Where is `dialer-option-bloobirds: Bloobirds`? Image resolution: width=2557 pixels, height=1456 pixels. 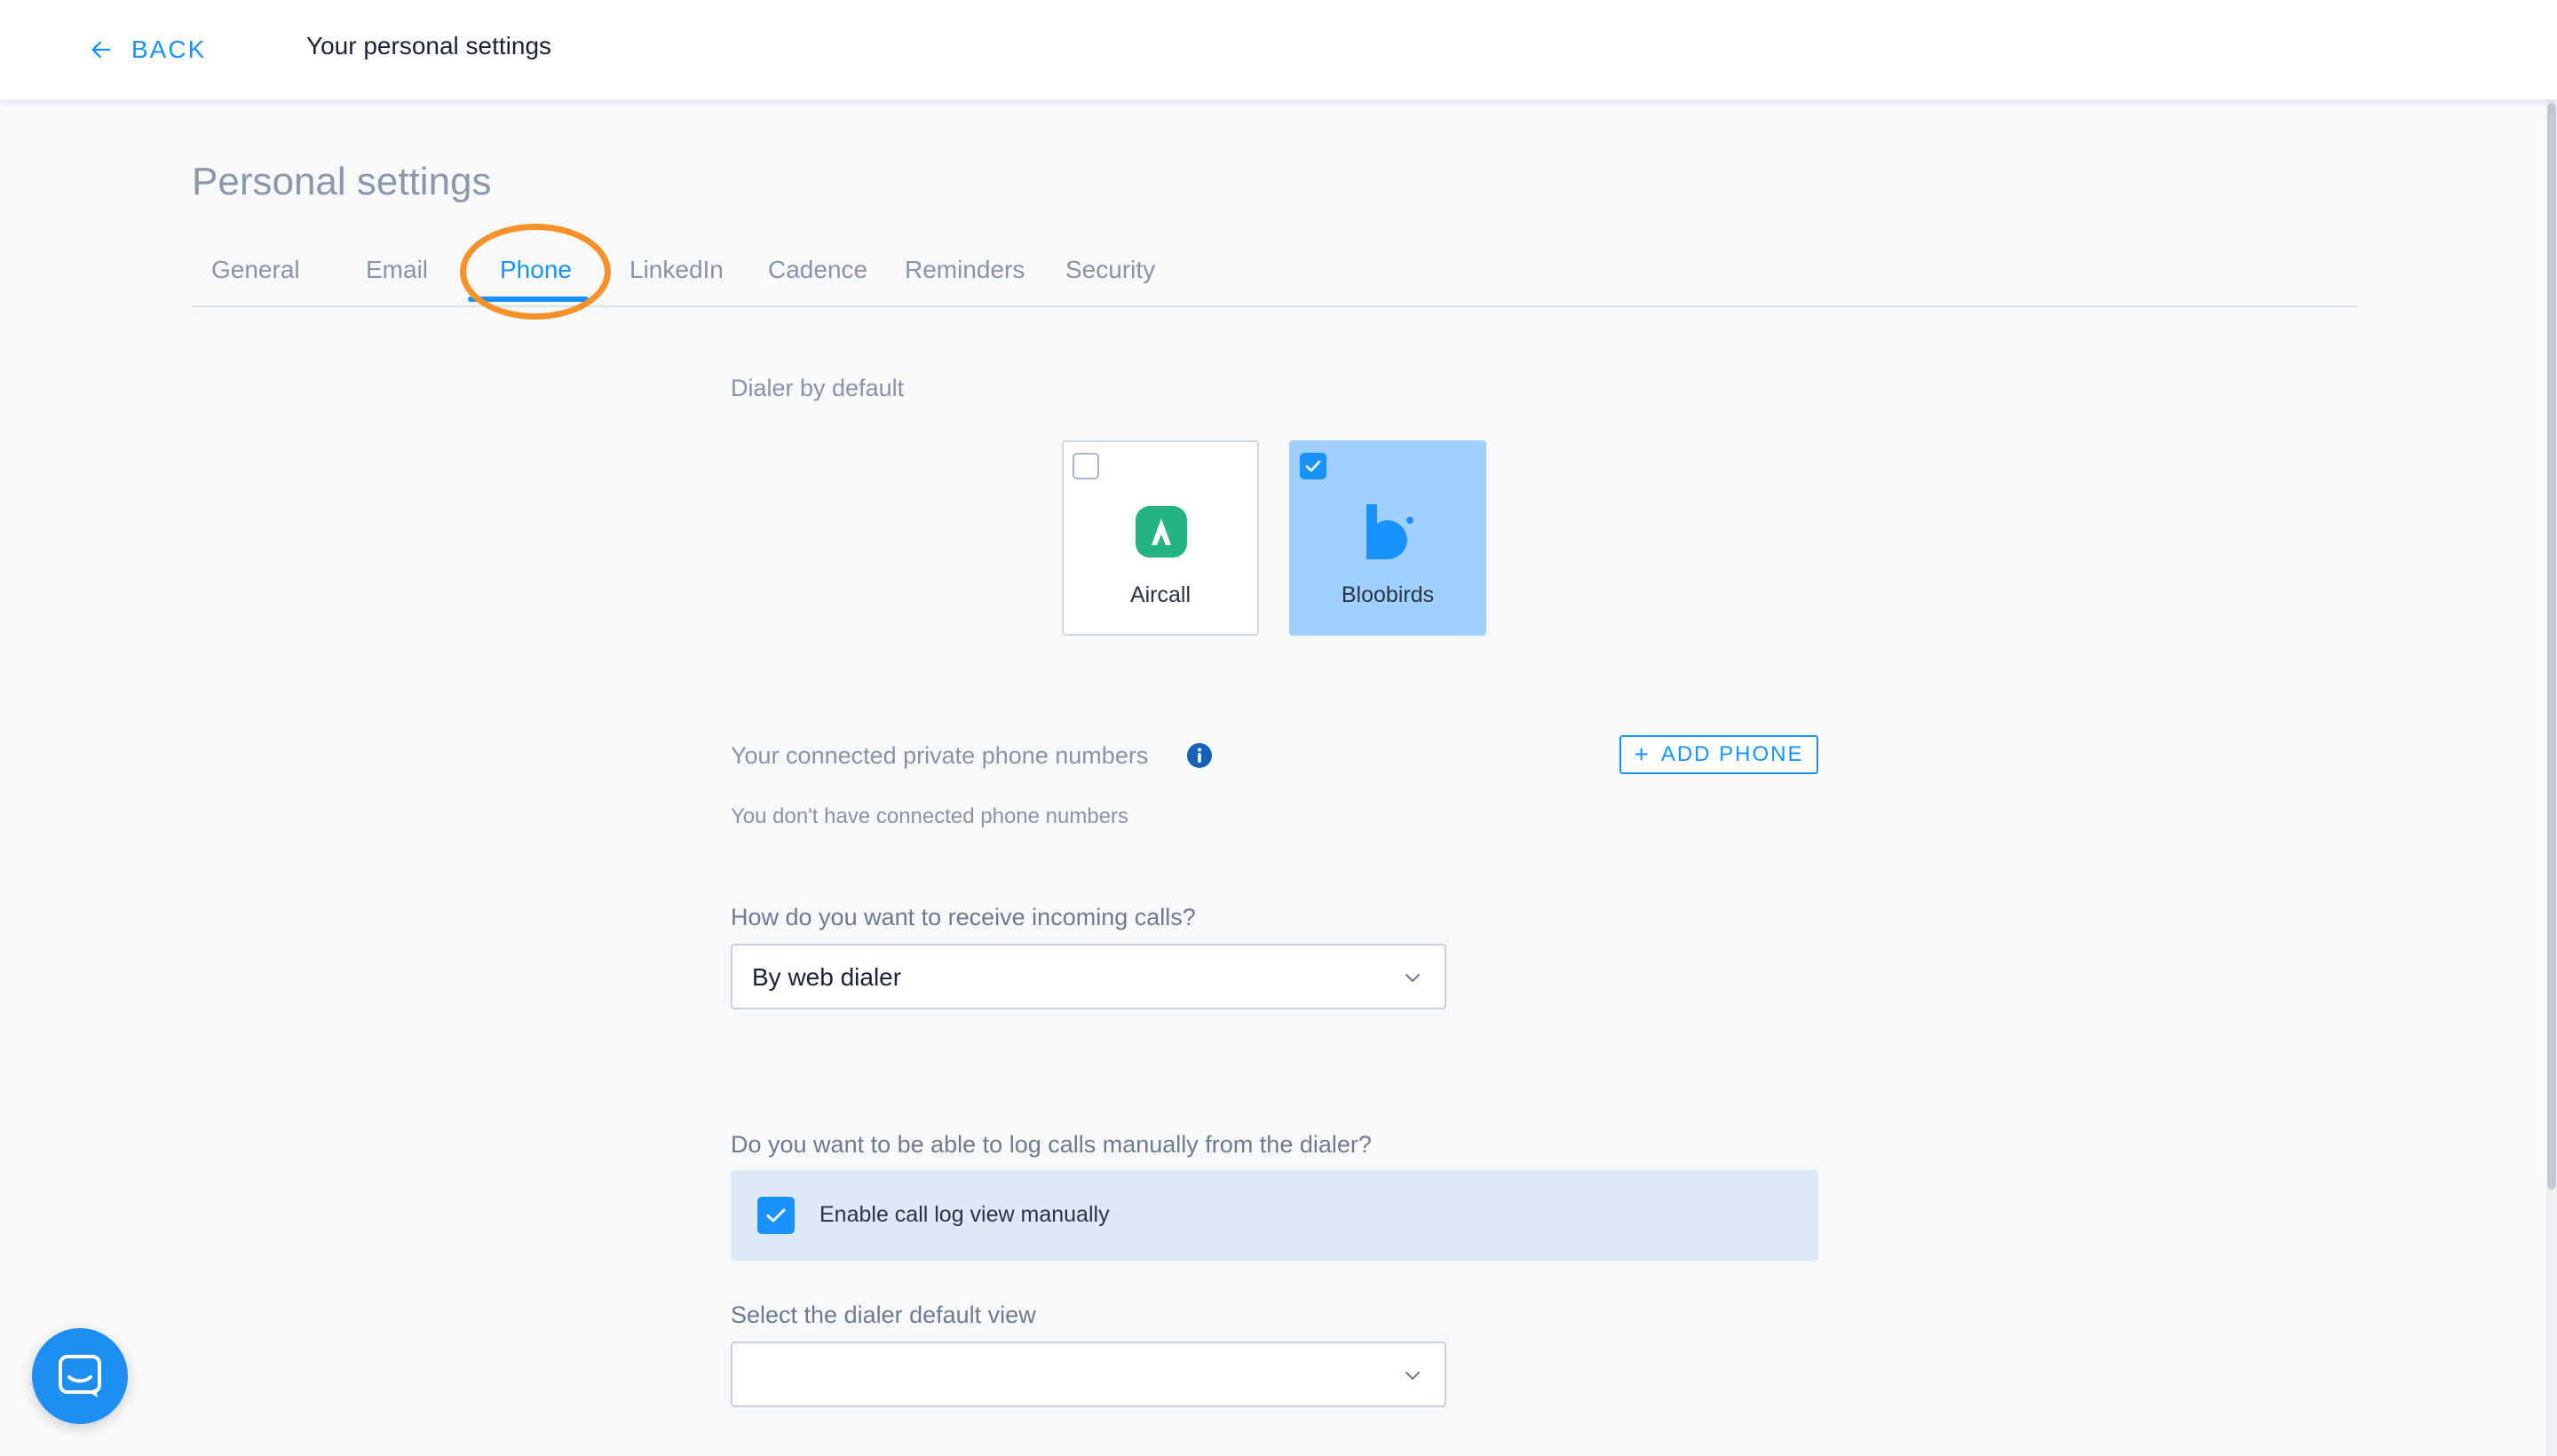 dialer-option-bloobirds: Bloobirds is located at coordinates (1387, 538).